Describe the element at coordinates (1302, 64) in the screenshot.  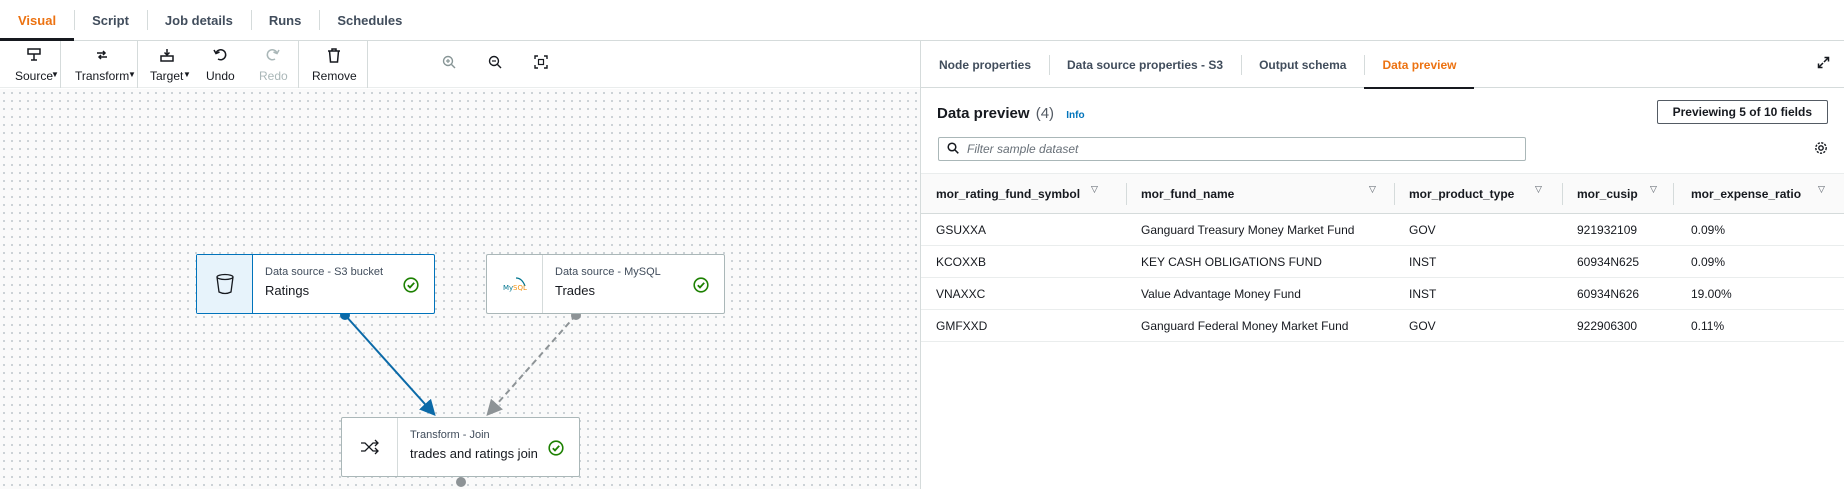
I see `tab-output-schema: Output schema` at that location.